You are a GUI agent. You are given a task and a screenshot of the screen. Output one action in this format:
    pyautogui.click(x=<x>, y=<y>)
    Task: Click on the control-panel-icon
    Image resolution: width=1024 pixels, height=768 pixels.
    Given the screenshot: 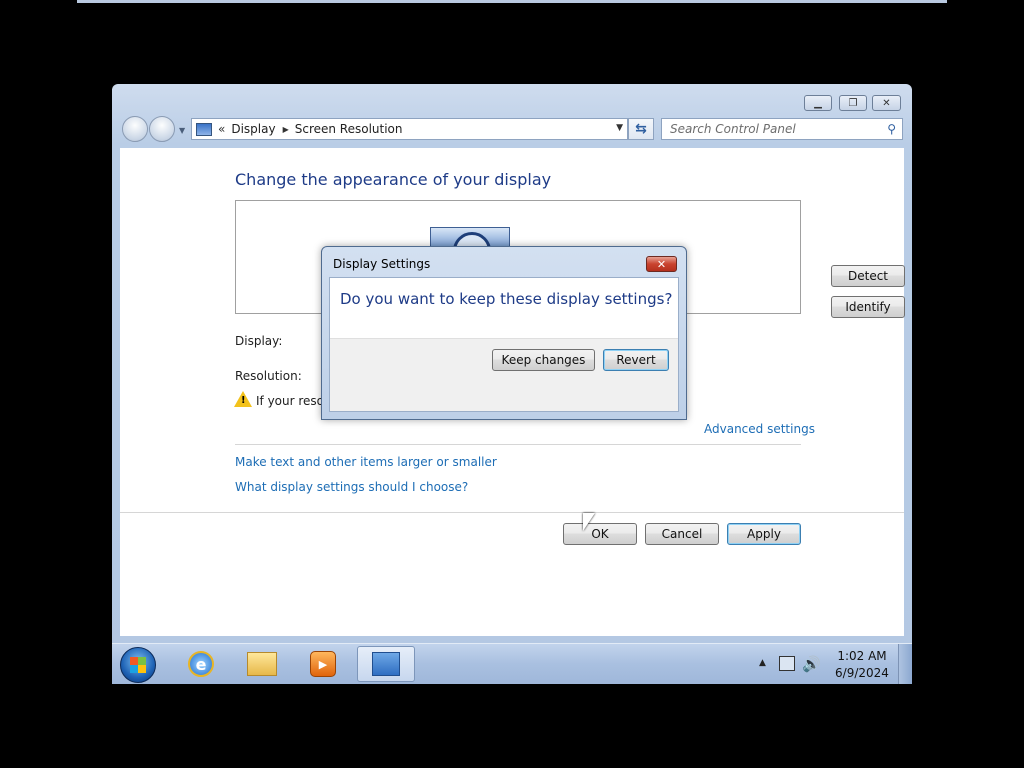 What is the action you would take?
    pyautogui.click(x=386, y=664)
    